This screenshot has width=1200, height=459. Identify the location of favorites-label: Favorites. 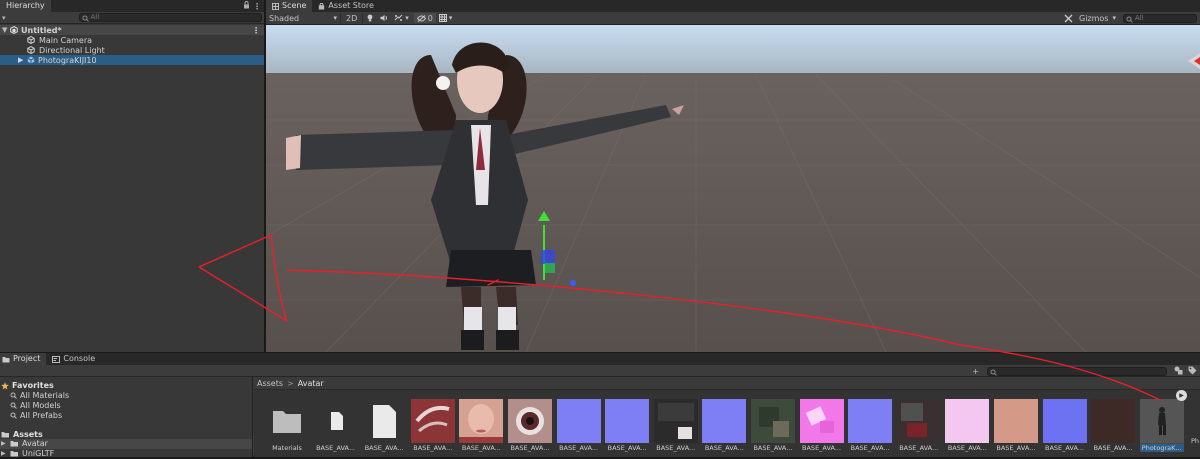
(33, 386).